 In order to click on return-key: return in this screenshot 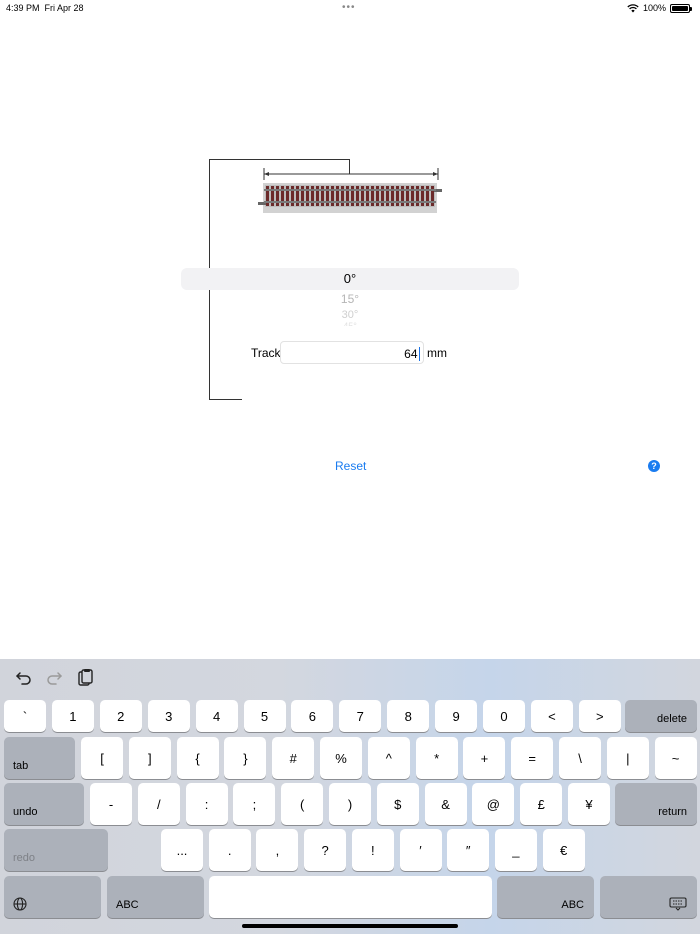, I will do `click(656, 804)`.